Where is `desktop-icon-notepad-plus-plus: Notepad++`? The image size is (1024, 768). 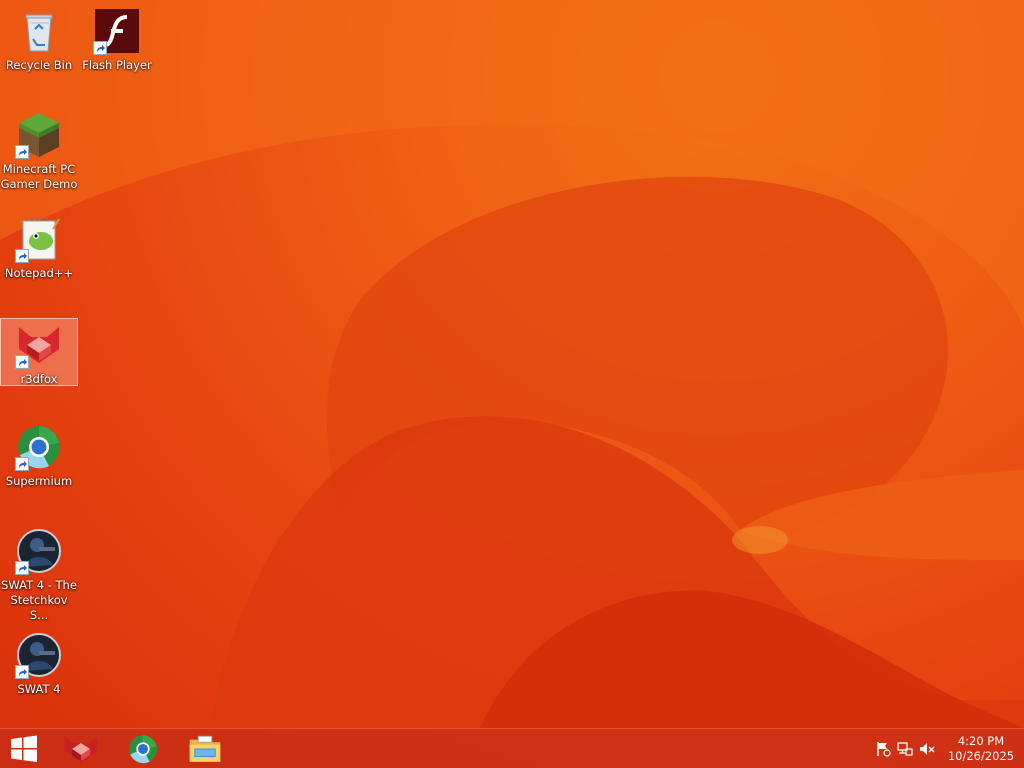
desktop-icon-notepad-plus-plus: Notepad++ is located at coordinates (39, 246).